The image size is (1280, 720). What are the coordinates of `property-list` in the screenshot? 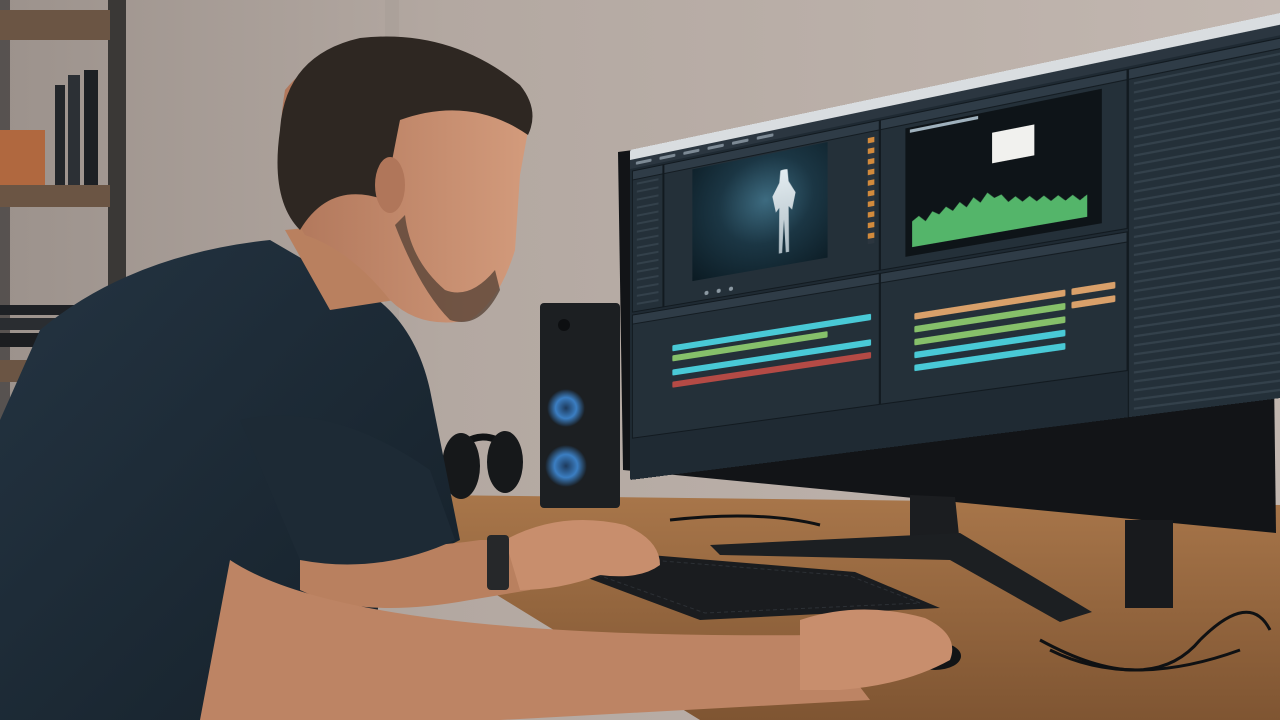 It's located at (1207, 228).